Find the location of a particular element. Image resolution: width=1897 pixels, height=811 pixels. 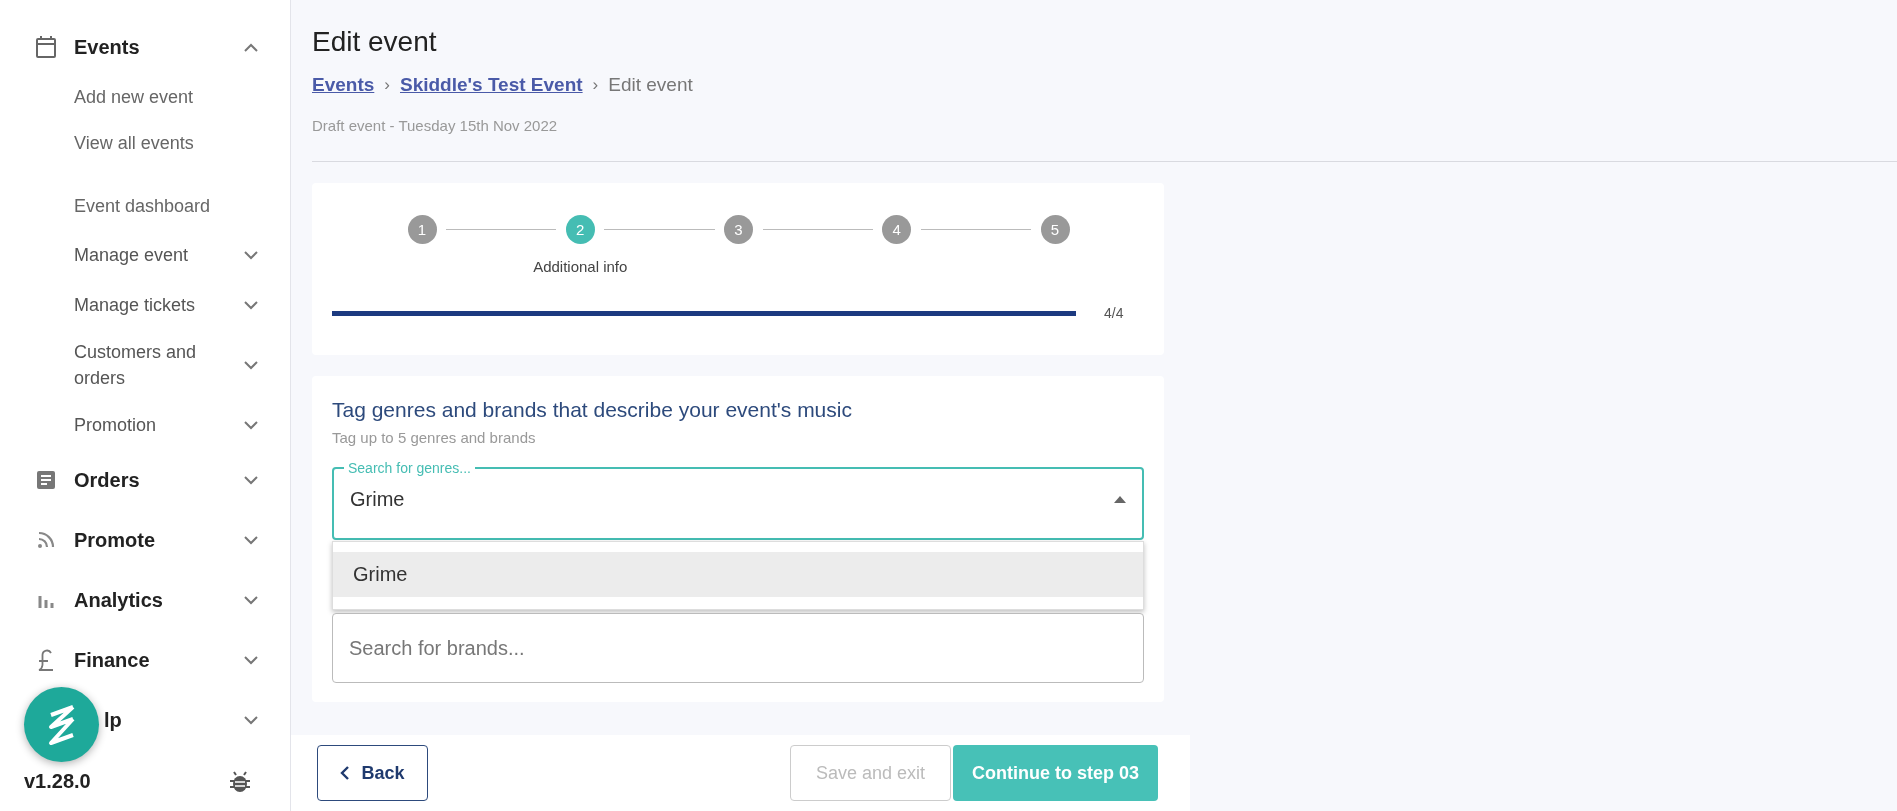

version-label: v1.28.0 is located at coordinates (57, 781).